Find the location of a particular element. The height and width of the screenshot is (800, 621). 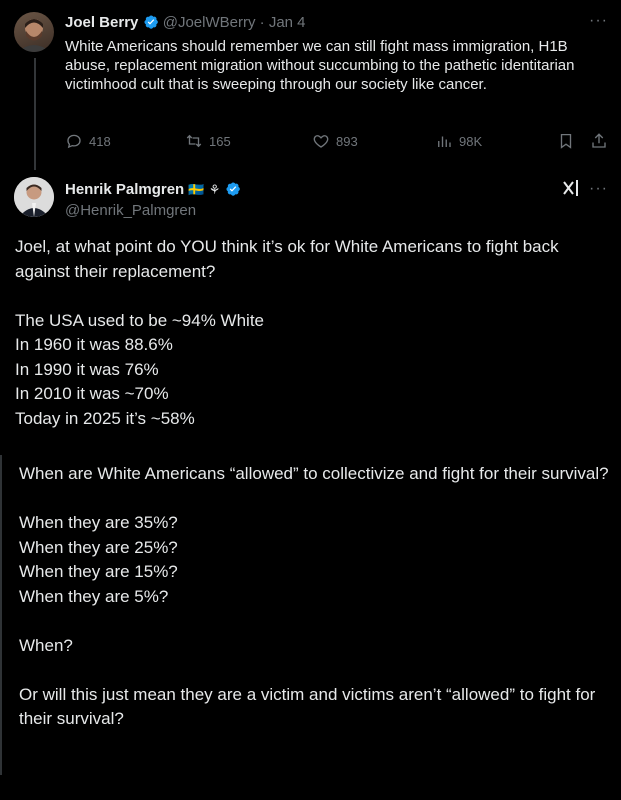

tweet1-header: Joel Berry @JoelWBerry · Jan 4 is located at coordinates (185, 23).